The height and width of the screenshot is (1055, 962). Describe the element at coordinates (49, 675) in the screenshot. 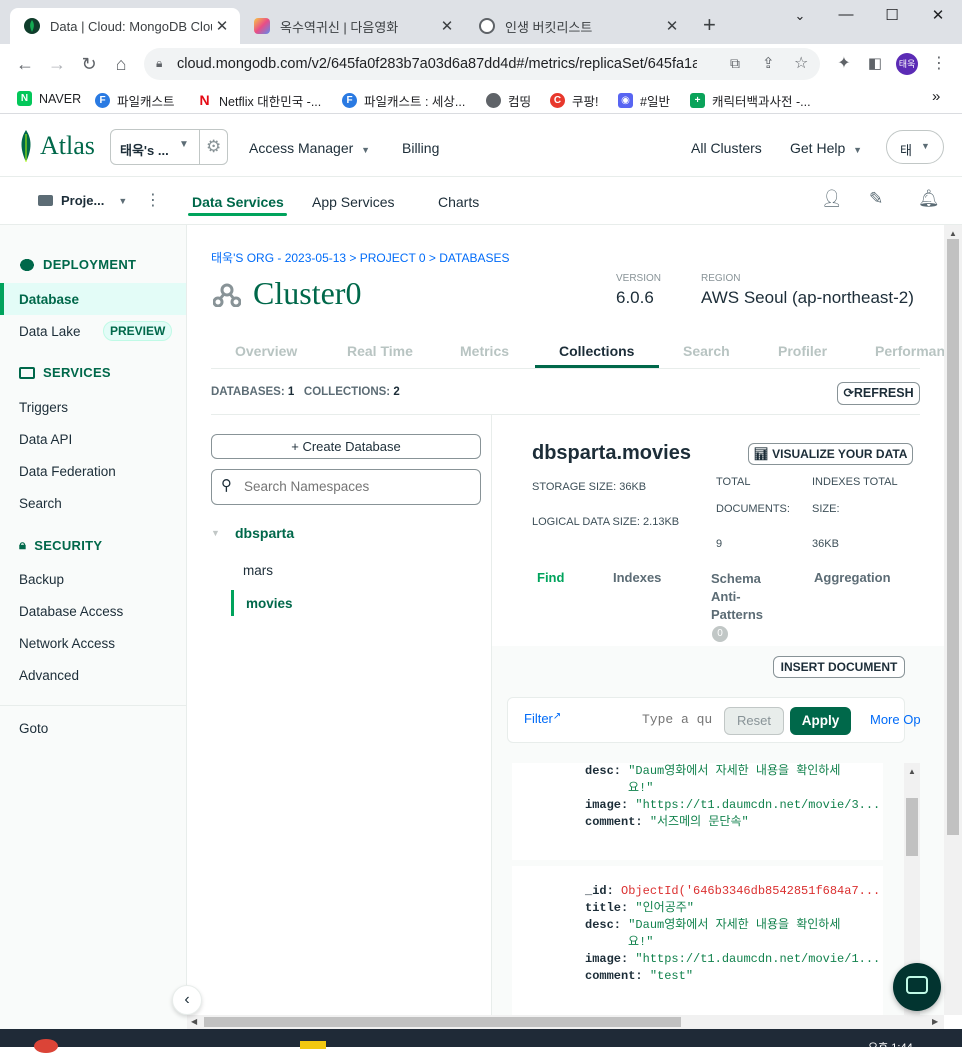

I see `sidebar-item-advanced: Advanced` at that location.